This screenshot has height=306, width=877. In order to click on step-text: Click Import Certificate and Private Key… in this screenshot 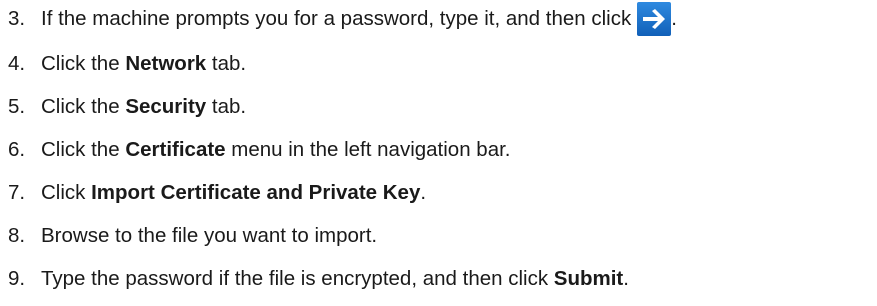, I will do `click(233, 193)`.